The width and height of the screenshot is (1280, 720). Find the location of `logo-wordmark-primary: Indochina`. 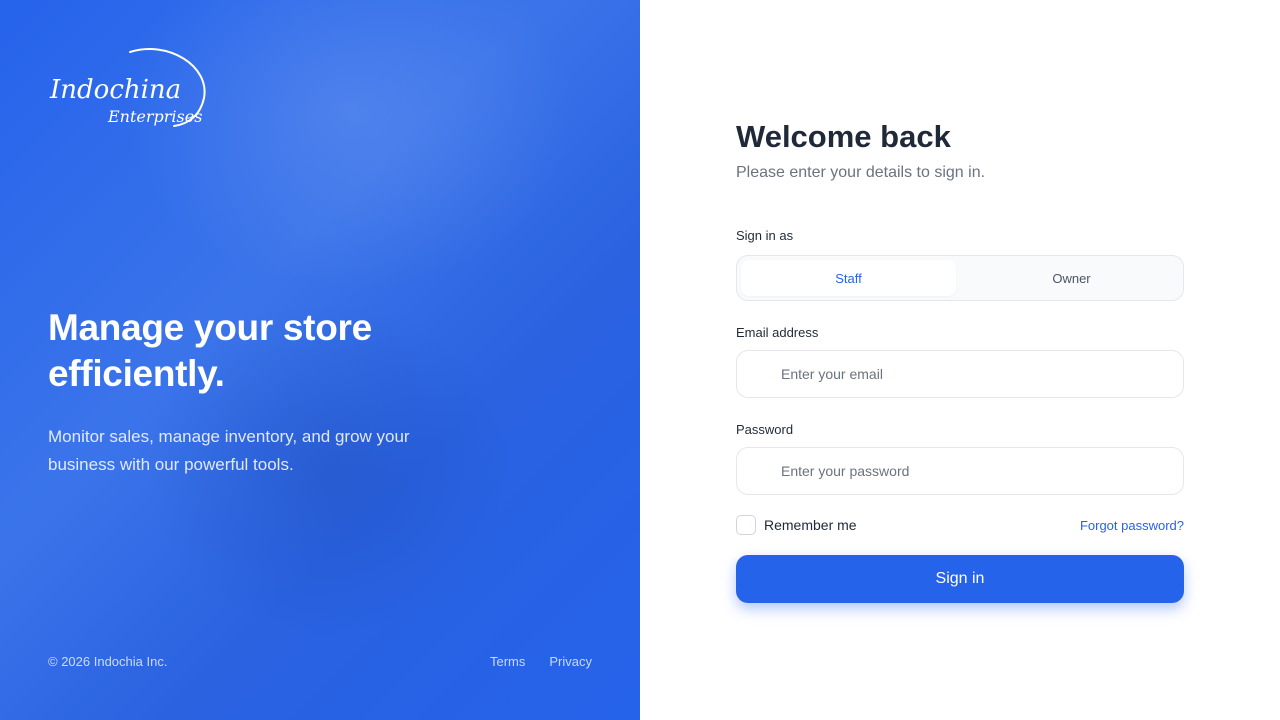

logo-wordmark-primary: Indochina is located at coordinates (115, 90).